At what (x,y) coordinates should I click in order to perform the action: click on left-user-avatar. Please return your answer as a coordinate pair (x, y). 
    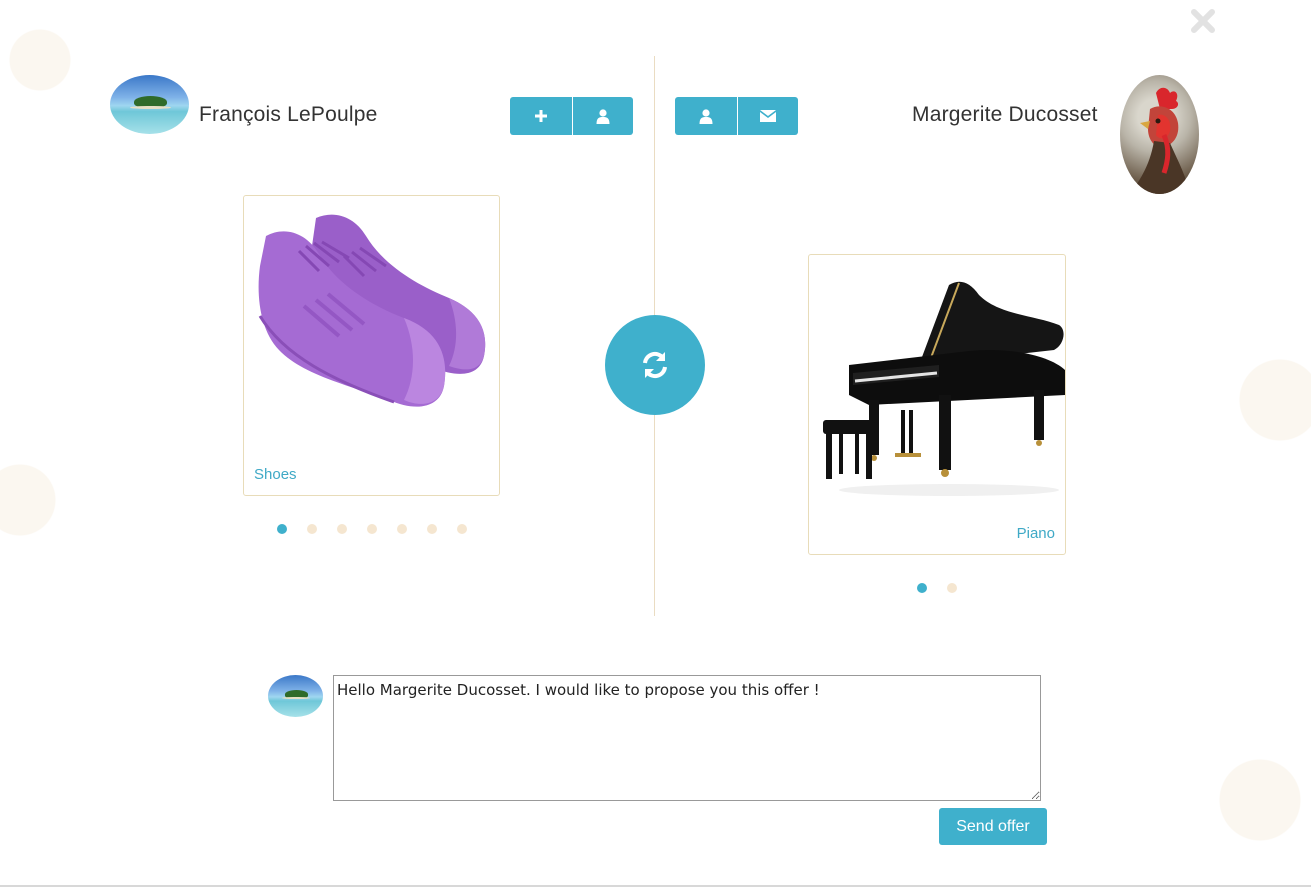
    Looking at the image, I should click on (149, 104).